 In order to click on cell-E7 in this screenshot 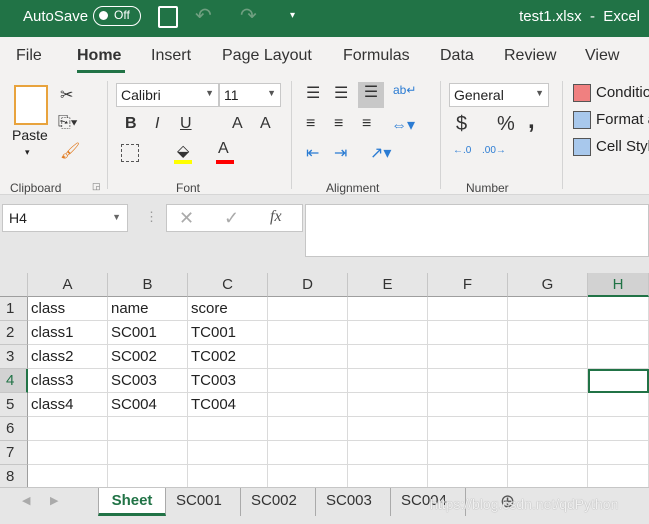, I will do `click(388, 453)`.